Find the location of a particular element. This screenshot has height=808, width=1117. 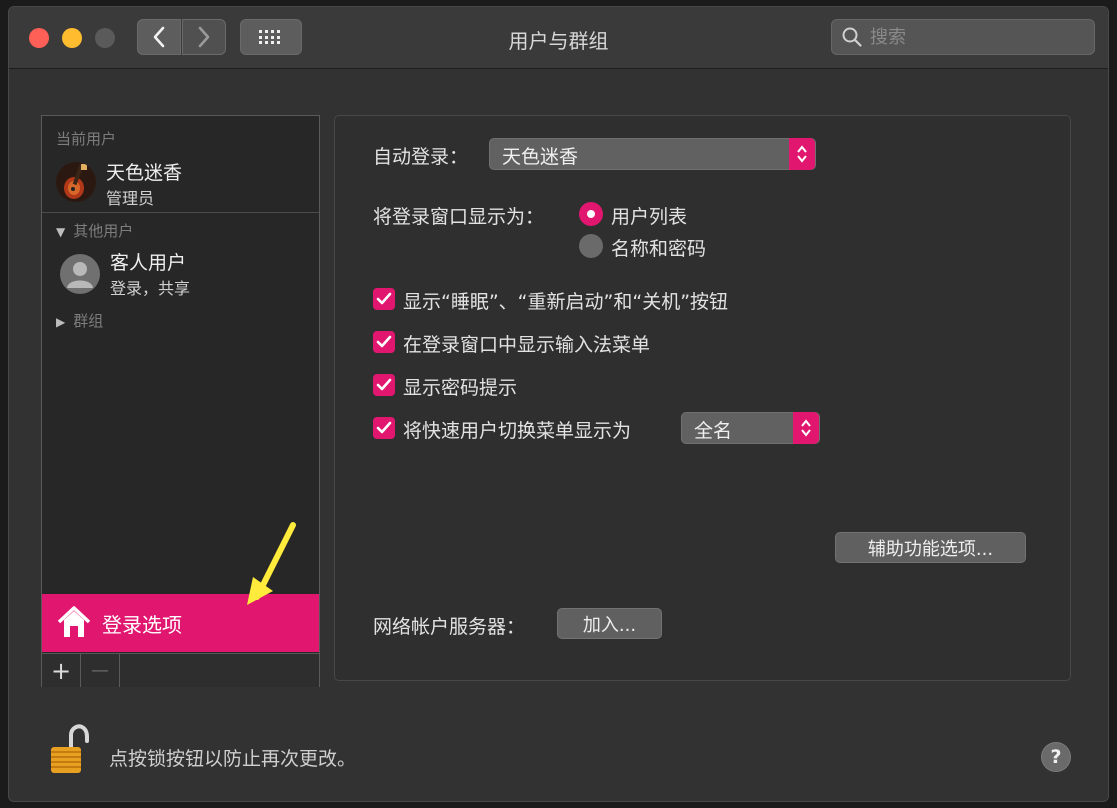

auto-login-label: 自动登录： is located at coordinates (421, 157).